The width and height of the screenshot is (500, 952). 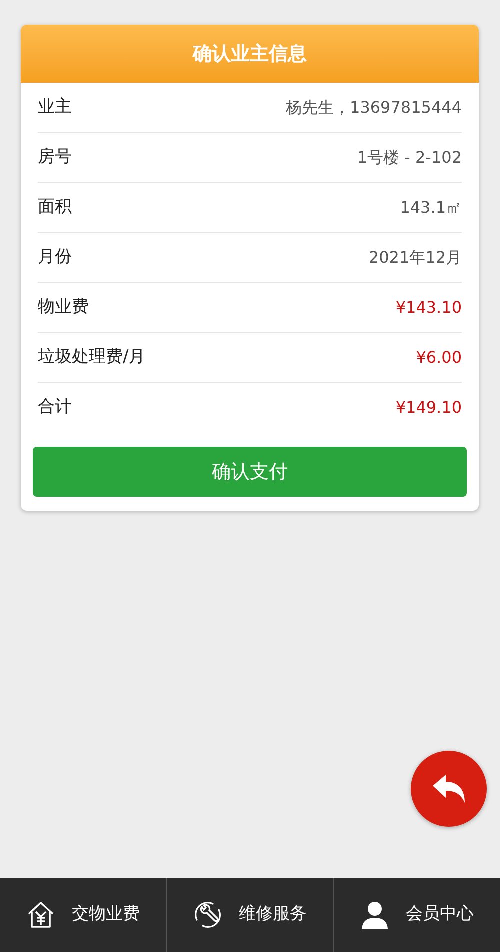 What do you see at coordinates (429, 307) in the screenshot?
I see `row-value: ¥143.10` at bounding box center [429, 307].